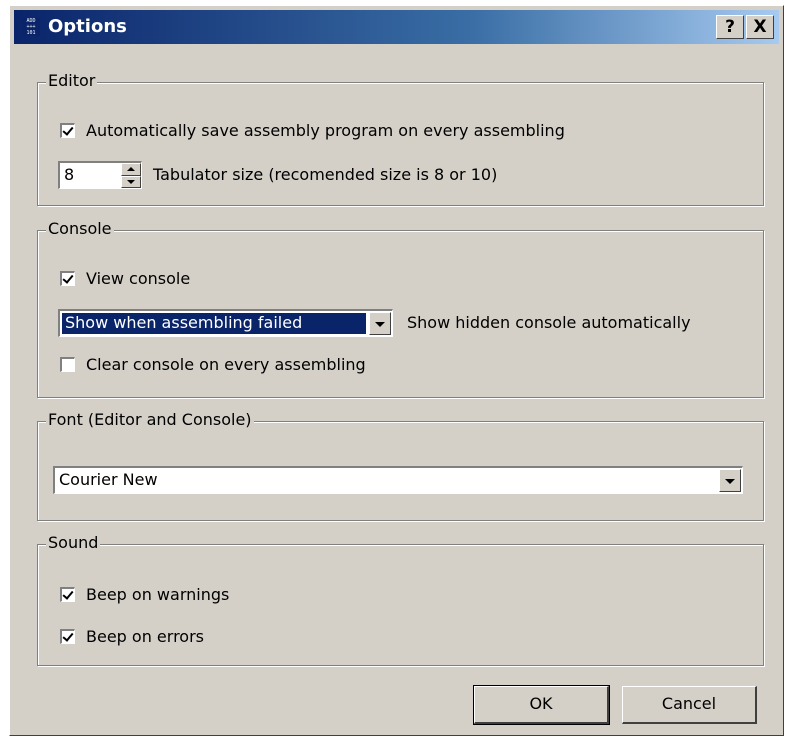 This screenshot has width=793, height=745. I want to click on autosave-checkbox, so click(67, 130).